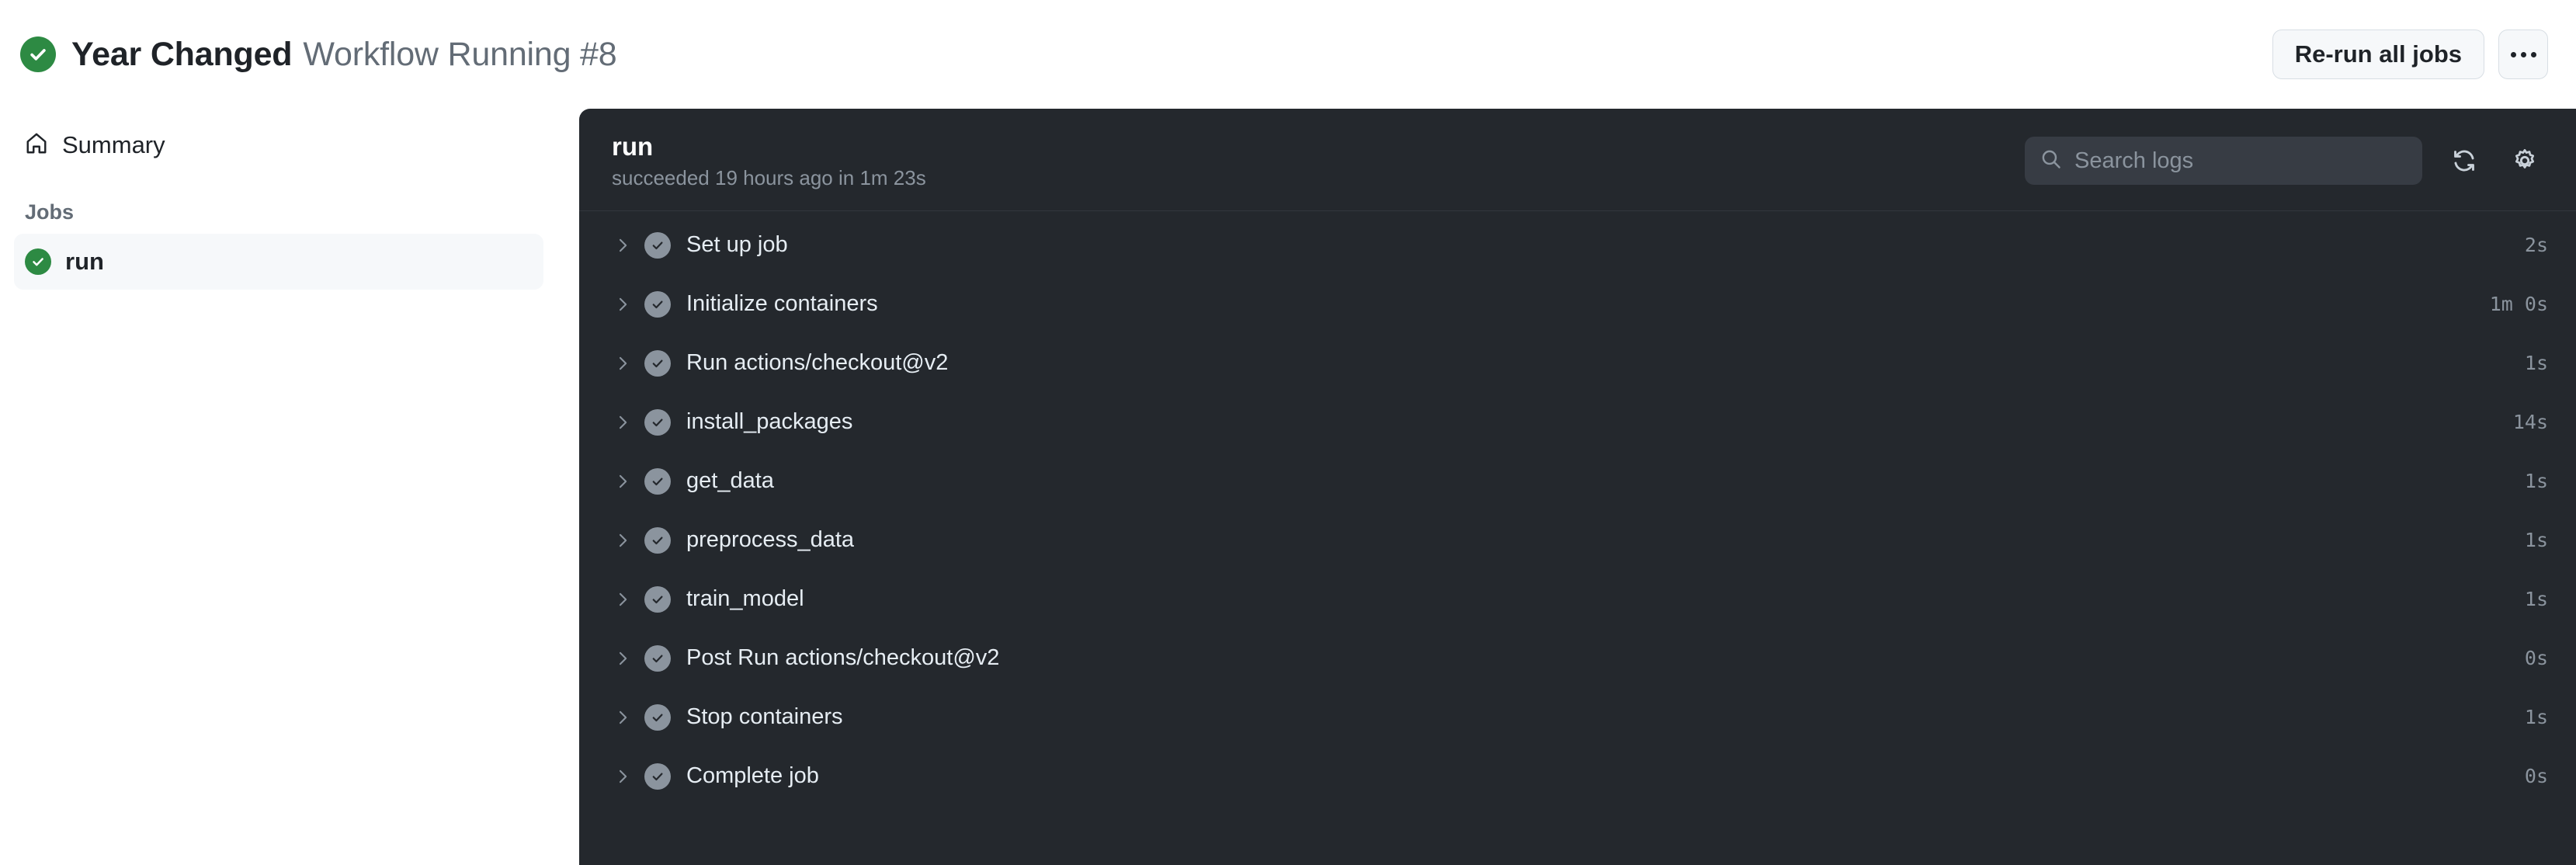 This screenshot has width=2576, height=865. What do you see at coordinates (182, 54) in the screenshot?
I see `workflow-name: Year Changed` at bounding box center [182, 54].